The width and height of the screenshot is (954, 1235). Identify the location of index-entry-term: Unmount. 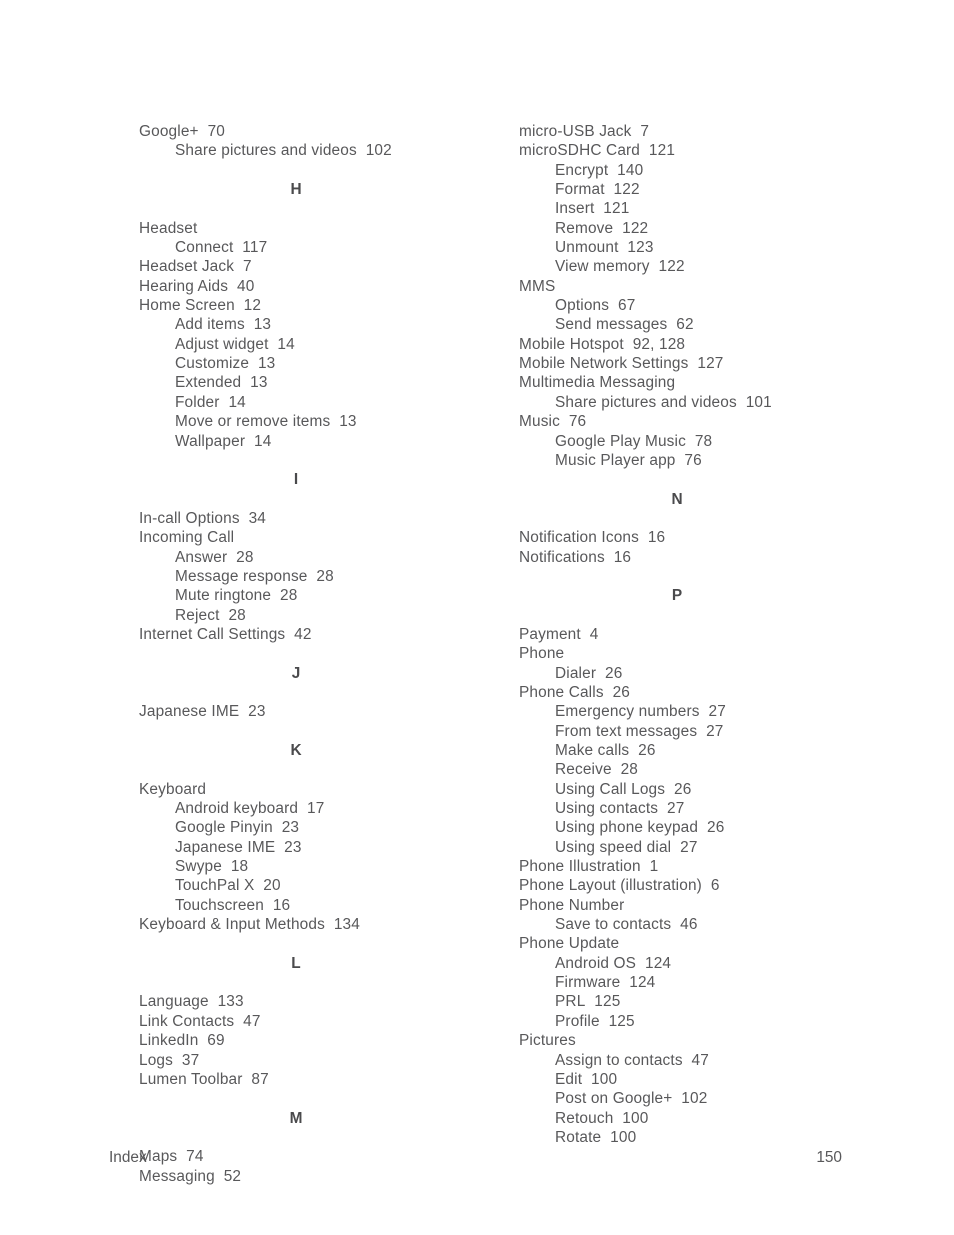
(587, 248).